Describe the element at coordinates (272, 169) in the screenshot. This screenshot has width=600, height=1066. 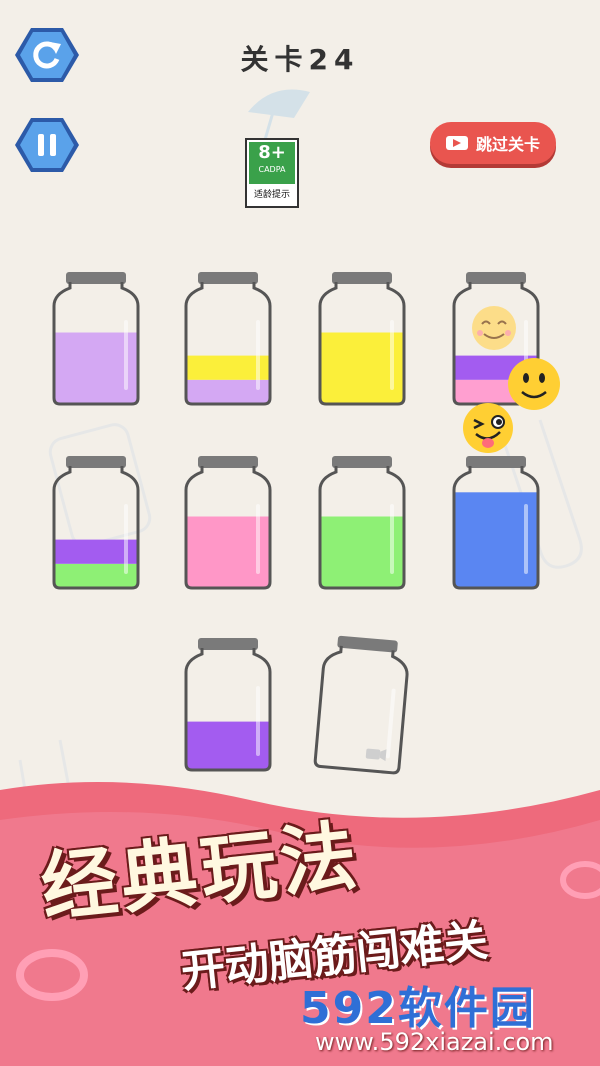
I see `age-rating-org: CADPA` at that location.